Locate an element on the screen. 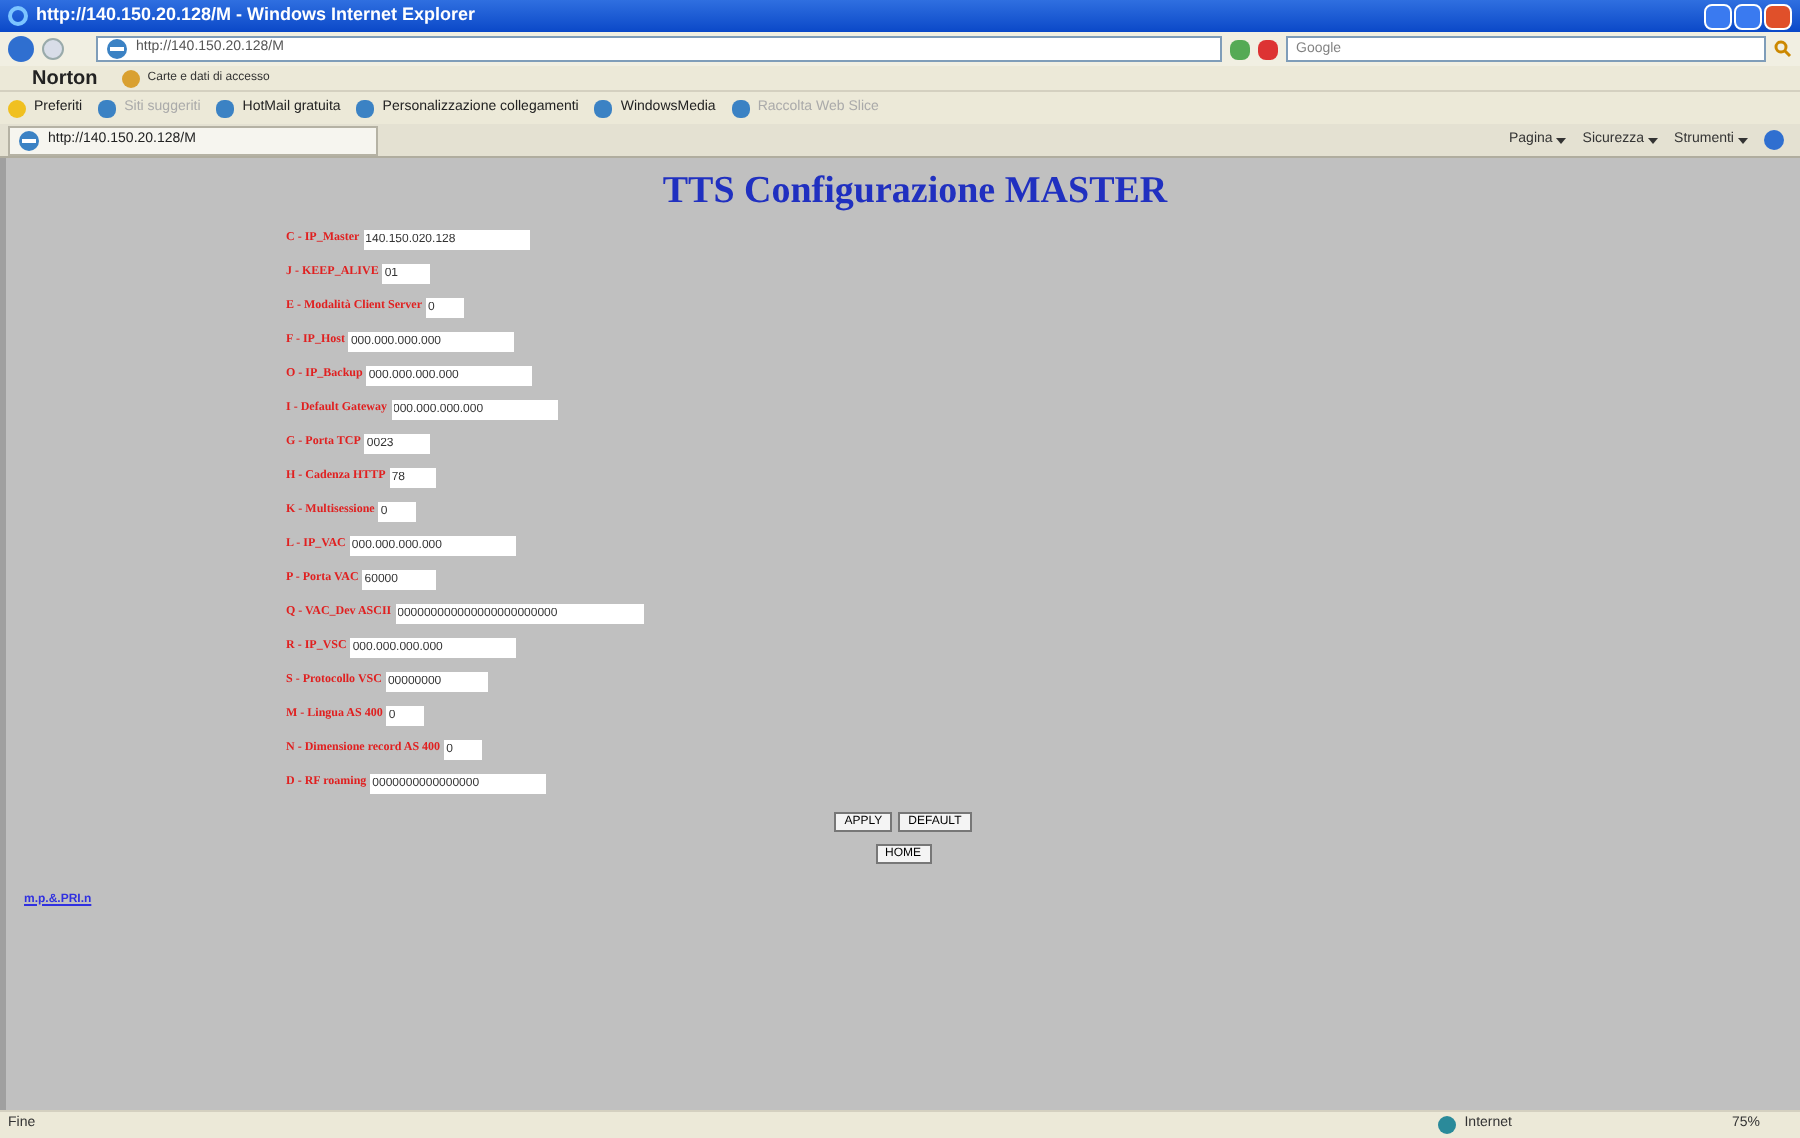  page-title: TTS Configurazione MASTER is located at coordinates (915, 192).